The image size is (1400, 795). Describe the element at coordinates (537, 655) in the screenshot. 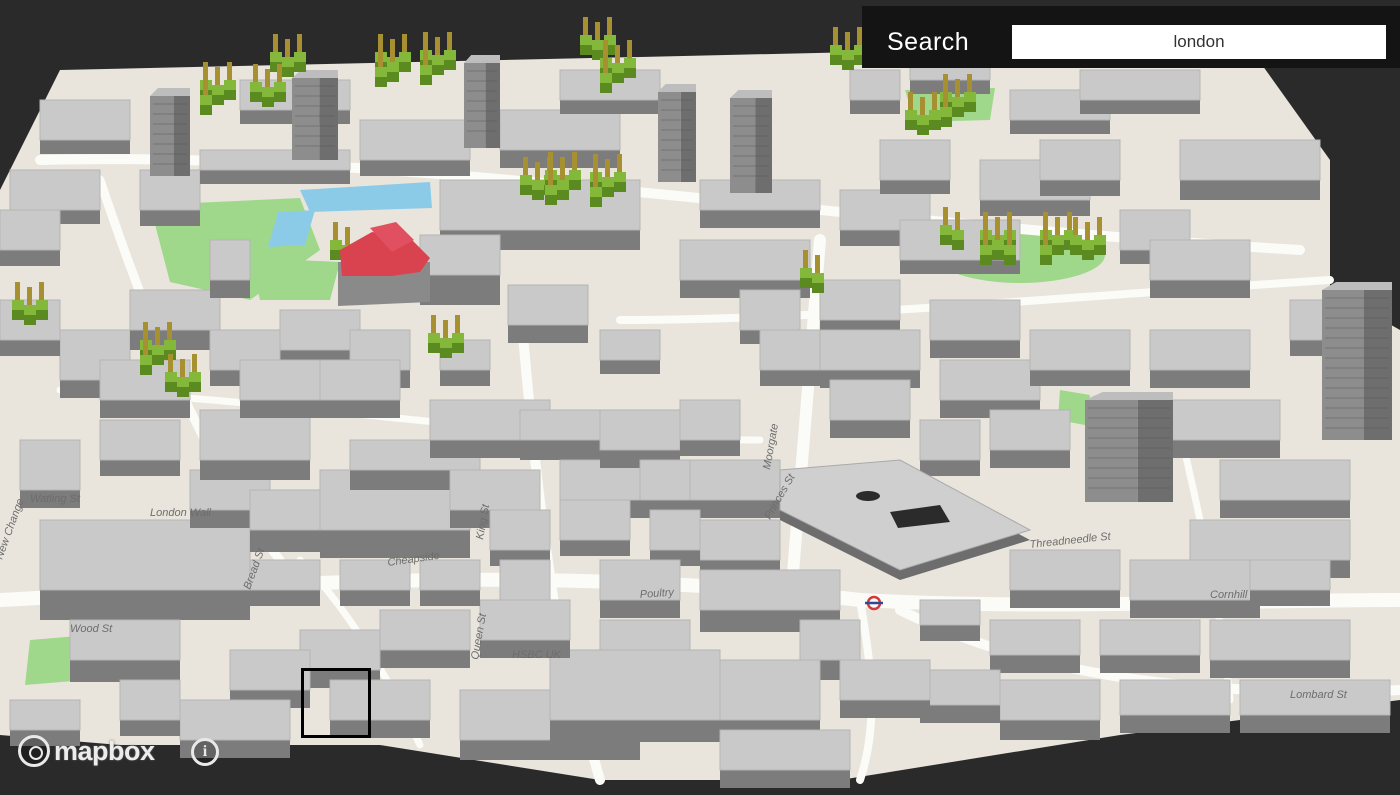

I see `street-label: HSBC UK` at that location.